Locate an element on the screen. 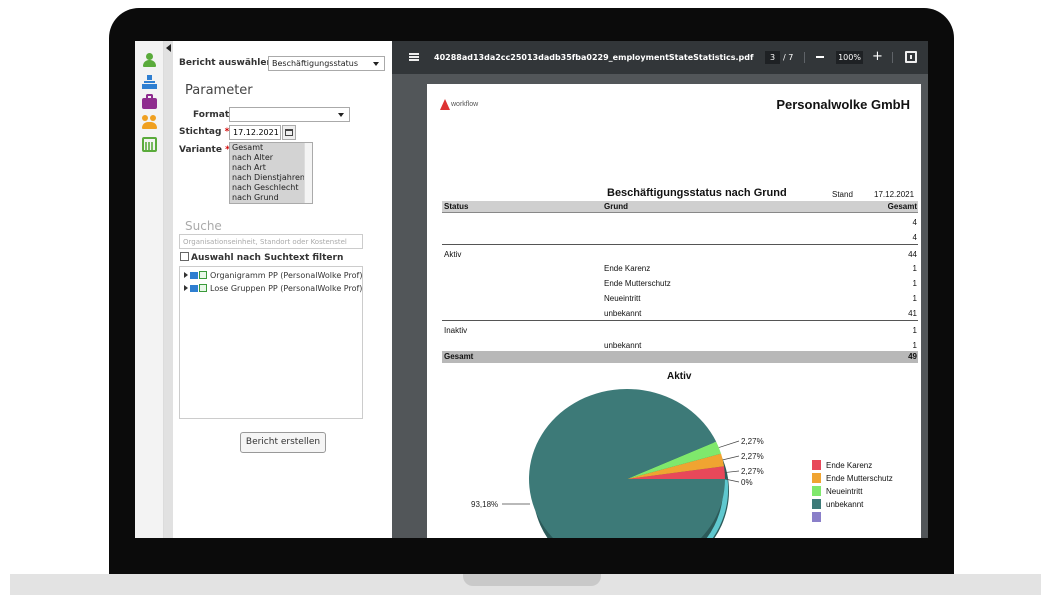 The height and width of the screenshot is (595, 1043). laptop-notch is located at coordinates (532, 580).